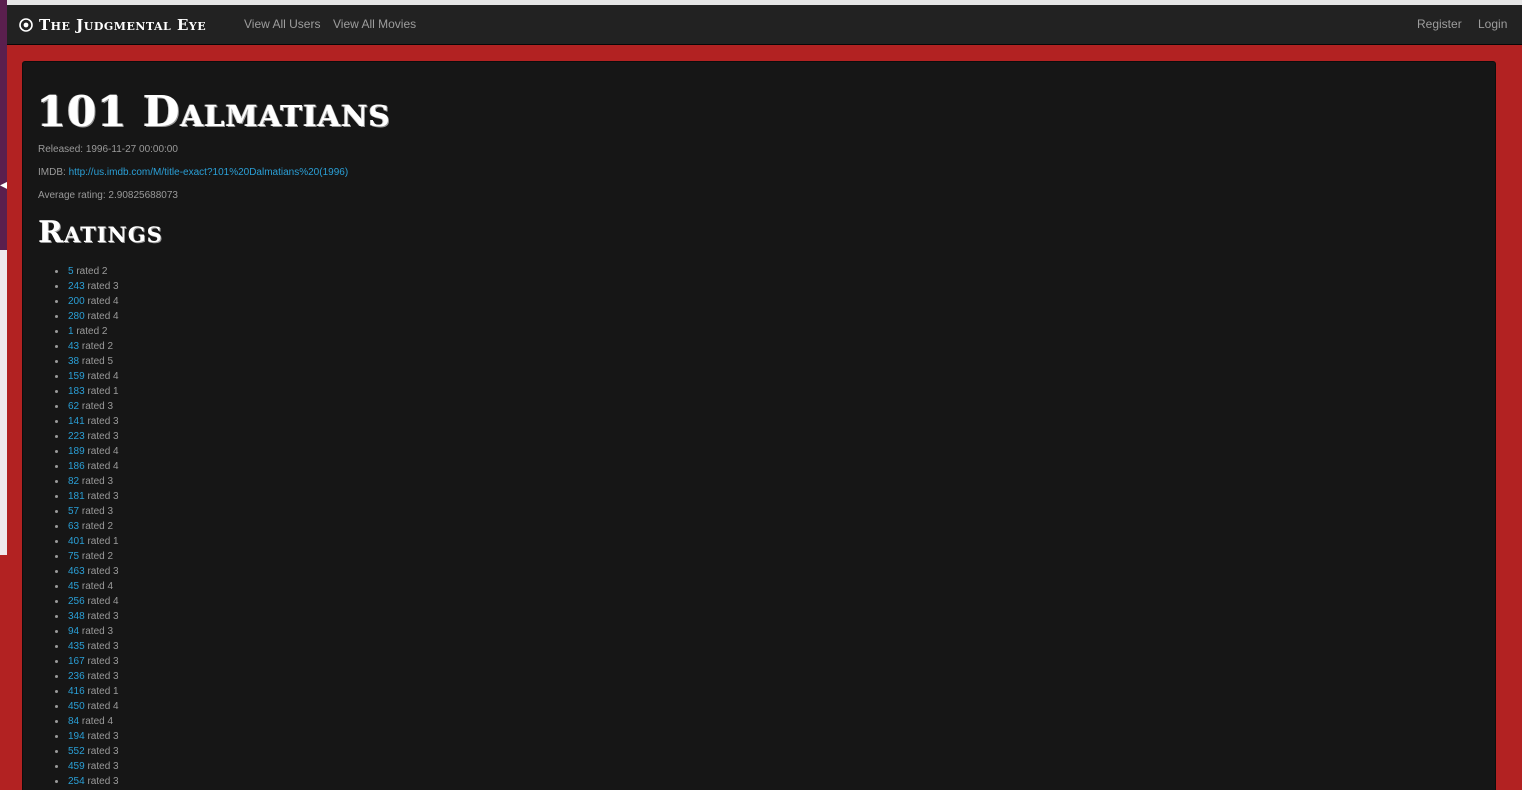 The width and height of the screenshot is (1522, 790). What do you see at coordinates (1492, 25) in the screenshot?
I see `nav-login: Login` at bounding box center [1492, 25].